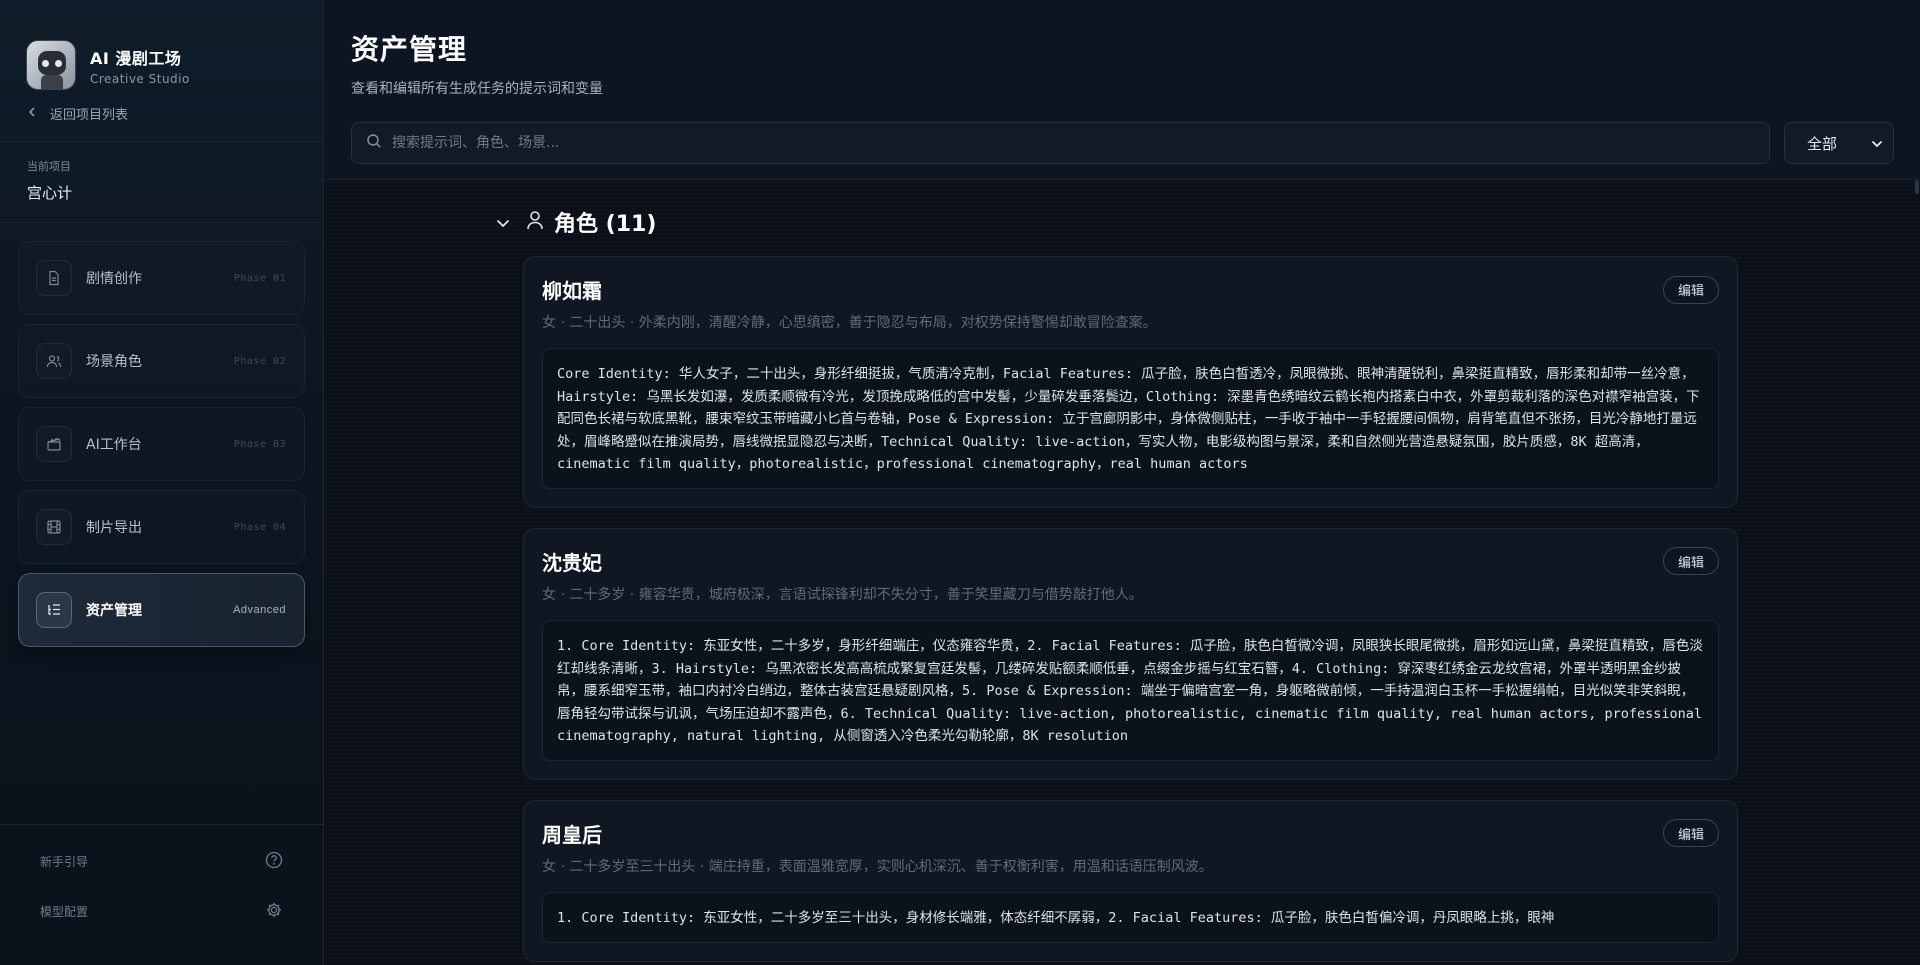 This screenshot has height=965, width=1920. Describe the element at coordinates (114, 362) in the screenshot. I see `nav-item-label: 场景角色` at that location.